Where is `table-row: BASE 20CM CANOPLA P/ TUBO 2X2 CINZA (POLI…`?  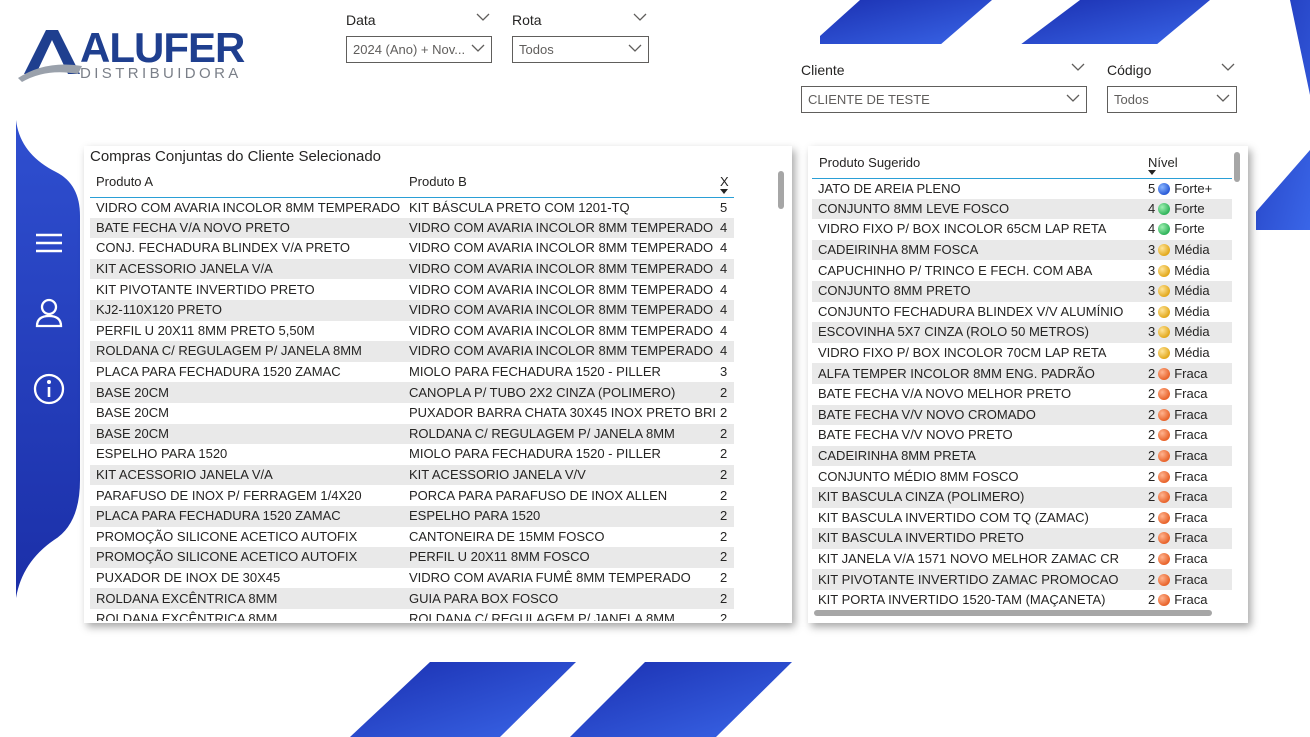
table-row: BASE 20CM CANOPLA P/ TUBO 2X2 CINZA (POLI… is located at coordinates (412, 392).